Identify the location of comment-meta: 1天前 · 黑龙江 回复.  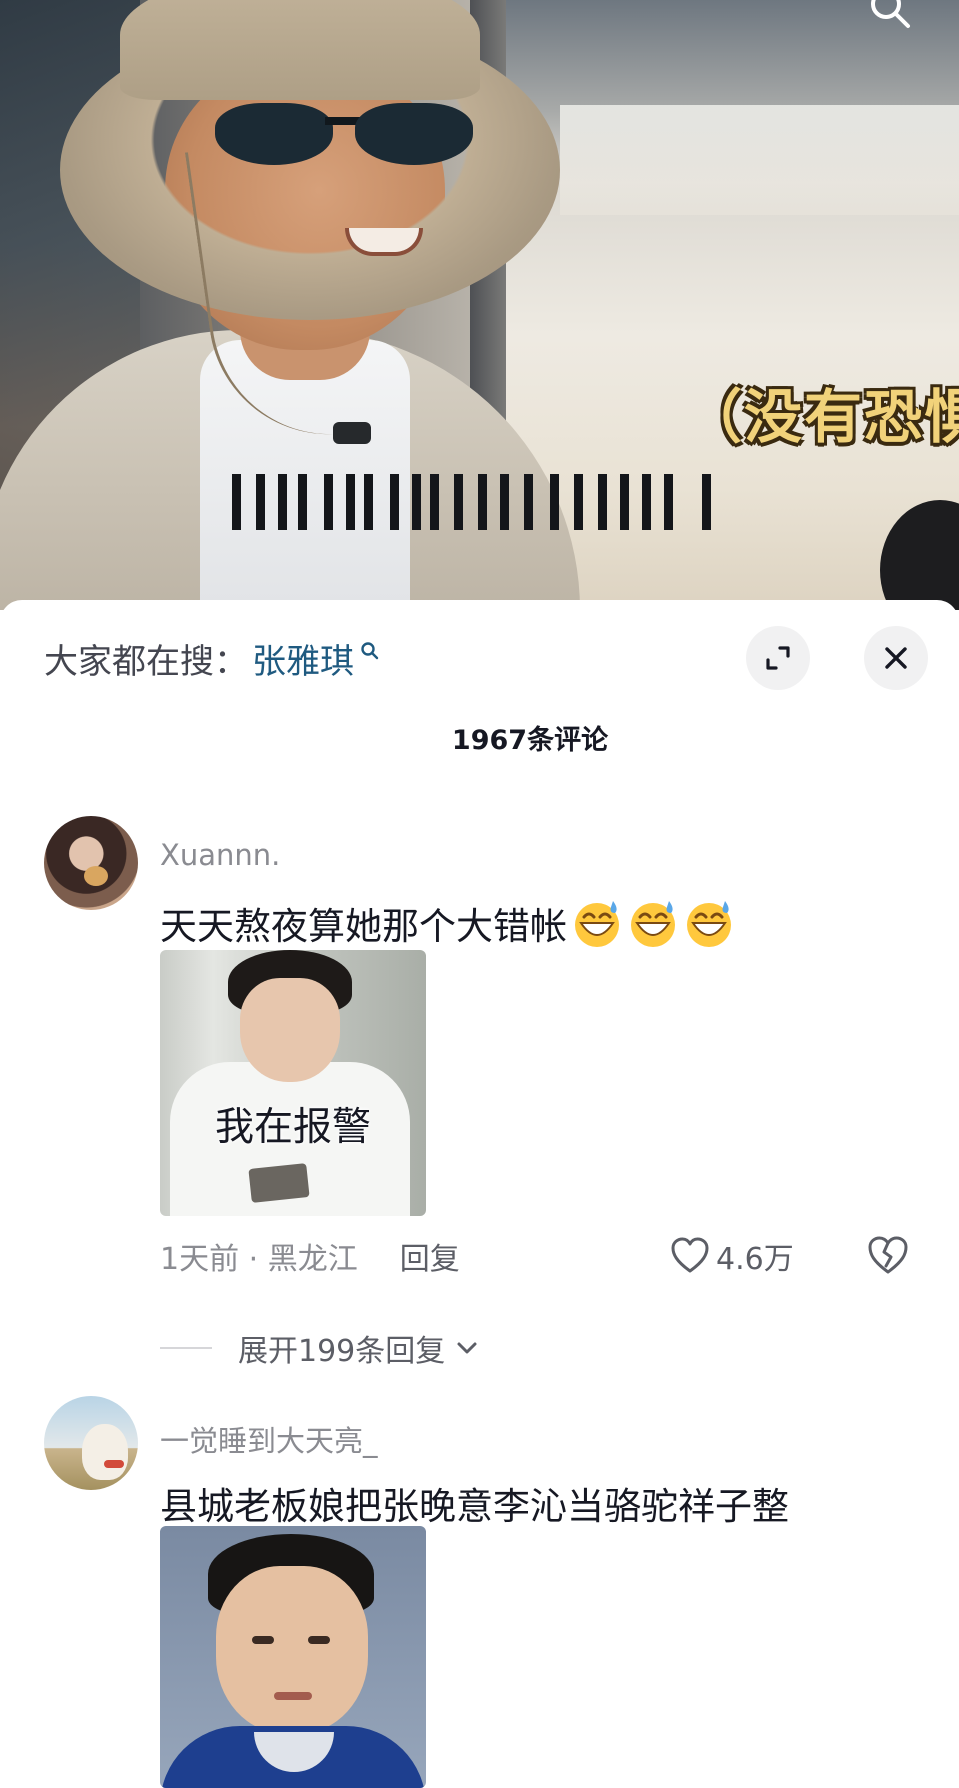
(310, 1256).